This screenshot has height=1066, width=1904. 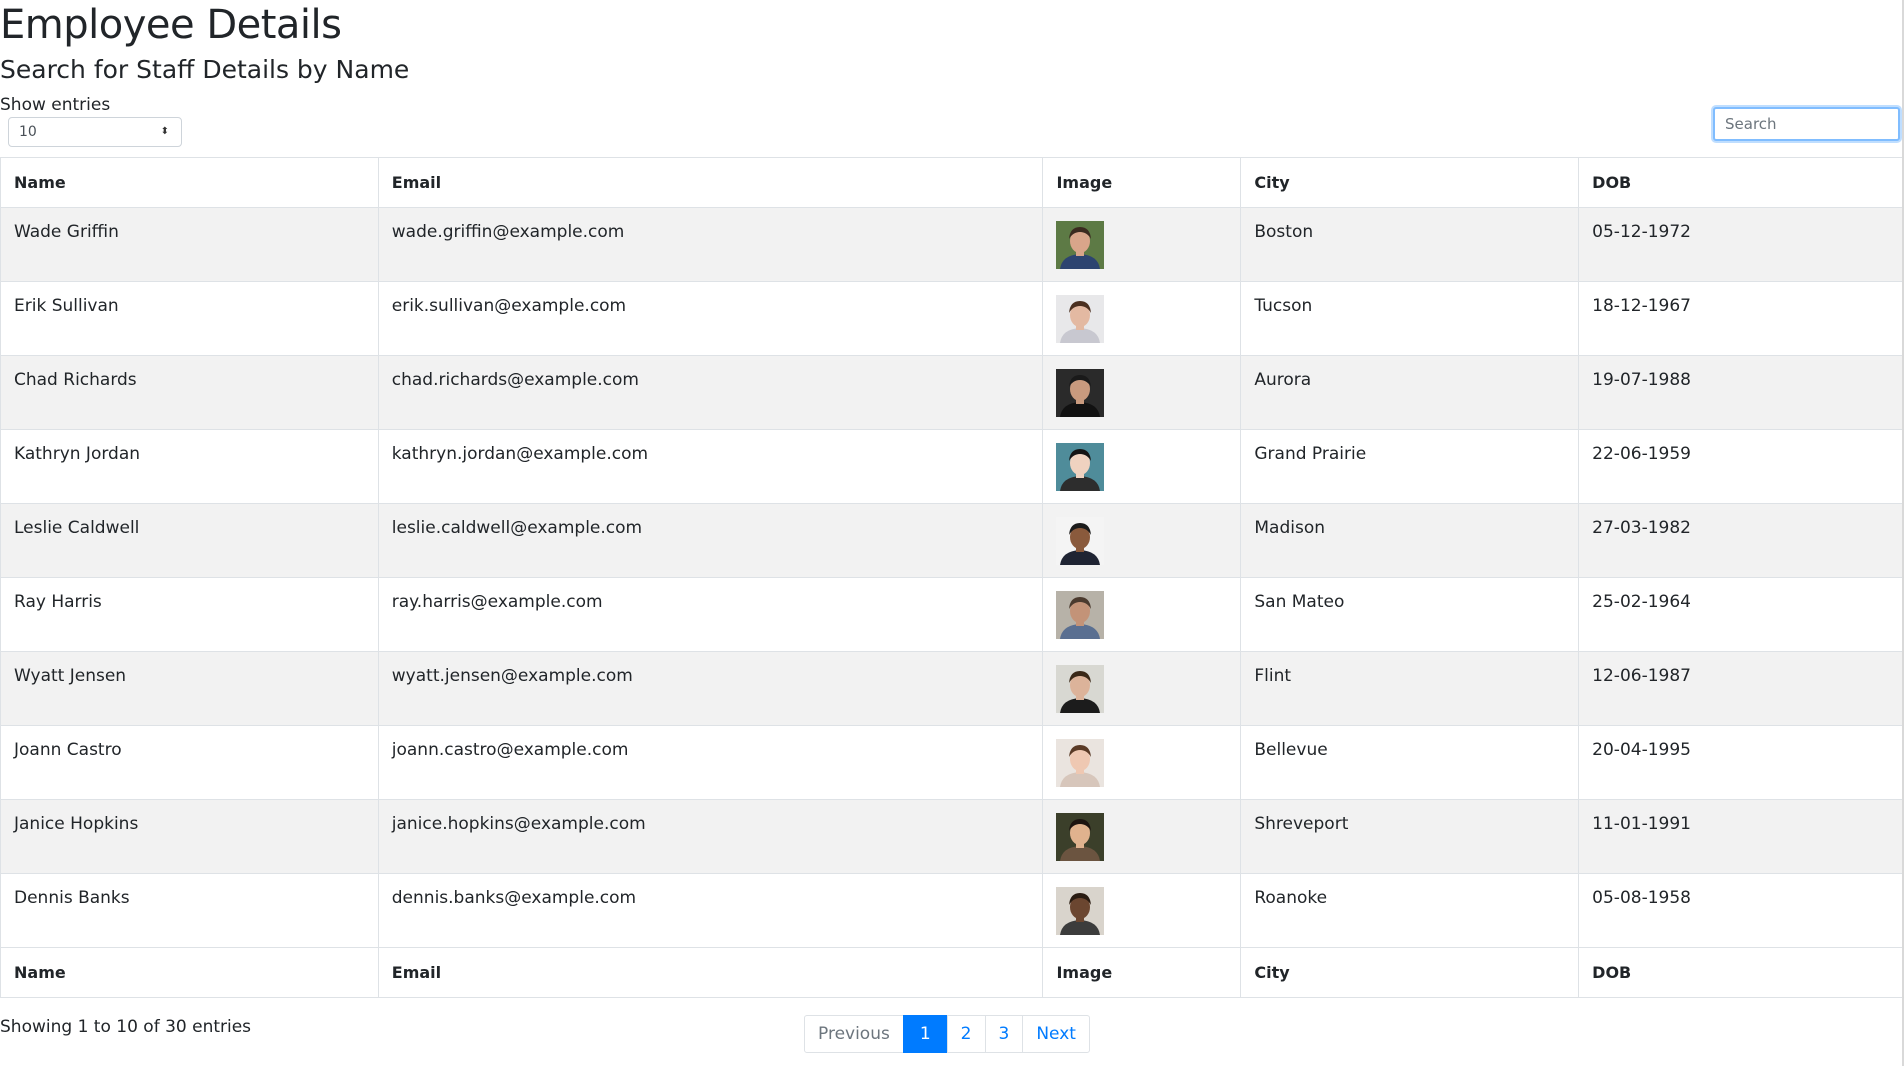 I want to click on cell-city: Bellevue, so click(x=1410, y=762).